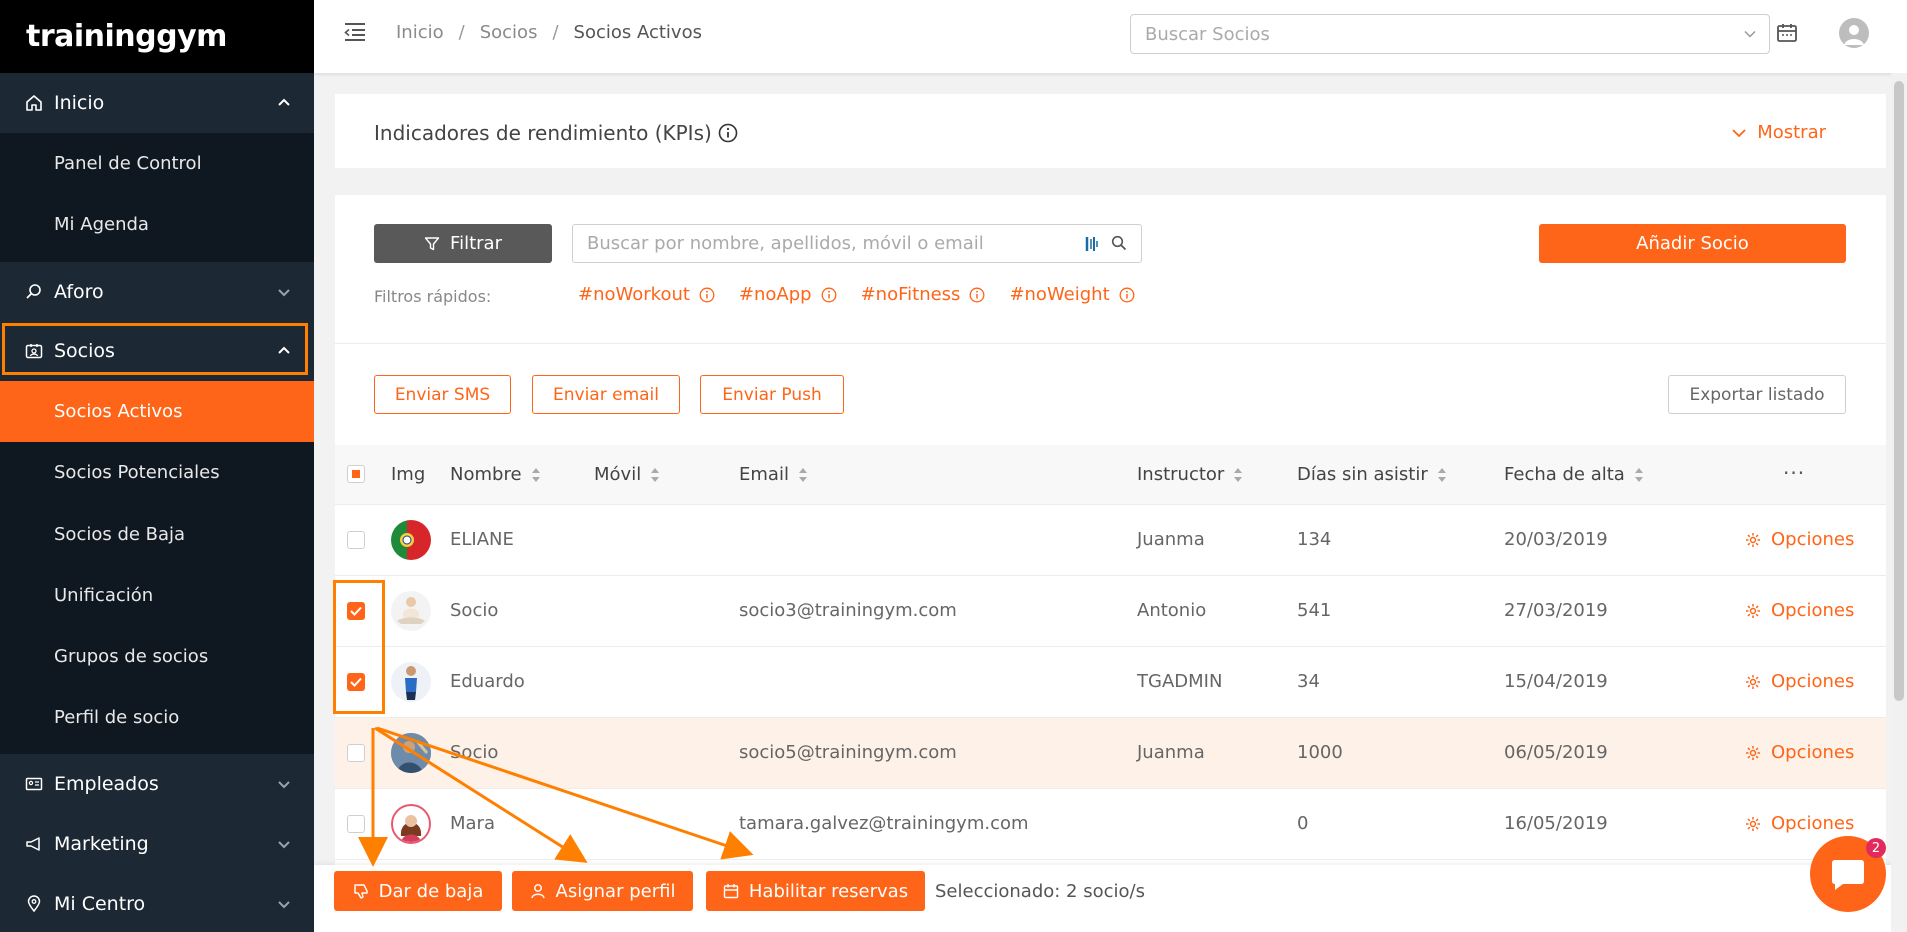 This screenshot has height=932, width=1907. I want to click on quick-filter-noapp: #noApp, so click(788, 294).